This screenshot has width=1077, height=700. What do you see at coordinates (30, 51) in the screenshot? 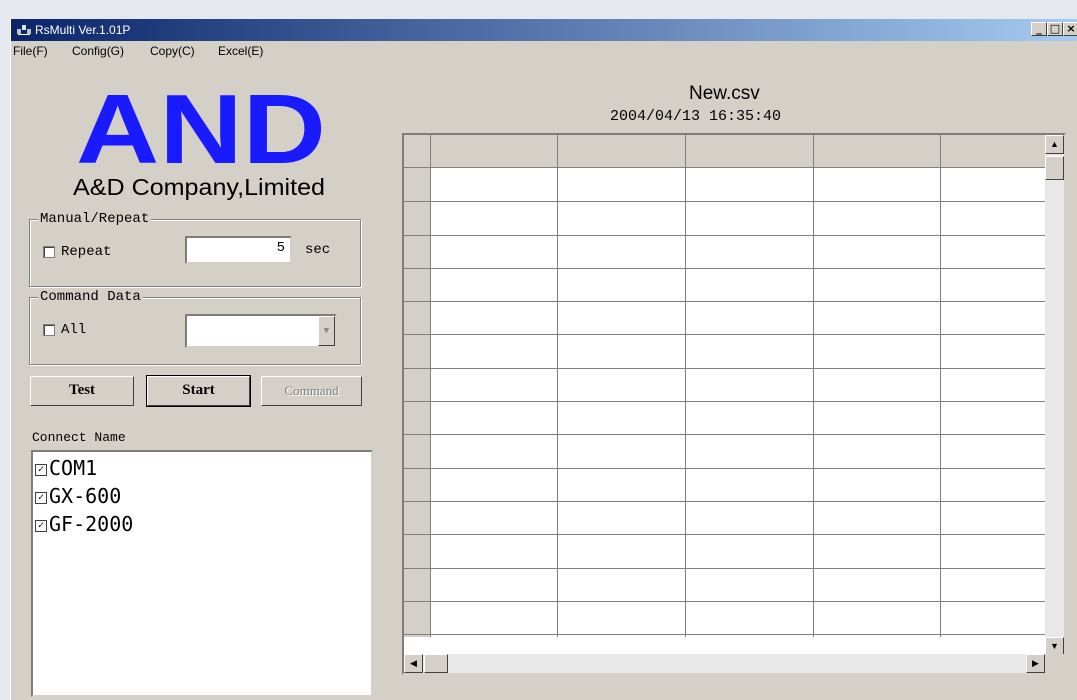
I see `menu-file: File(F)` at bounding box center [30, 51].